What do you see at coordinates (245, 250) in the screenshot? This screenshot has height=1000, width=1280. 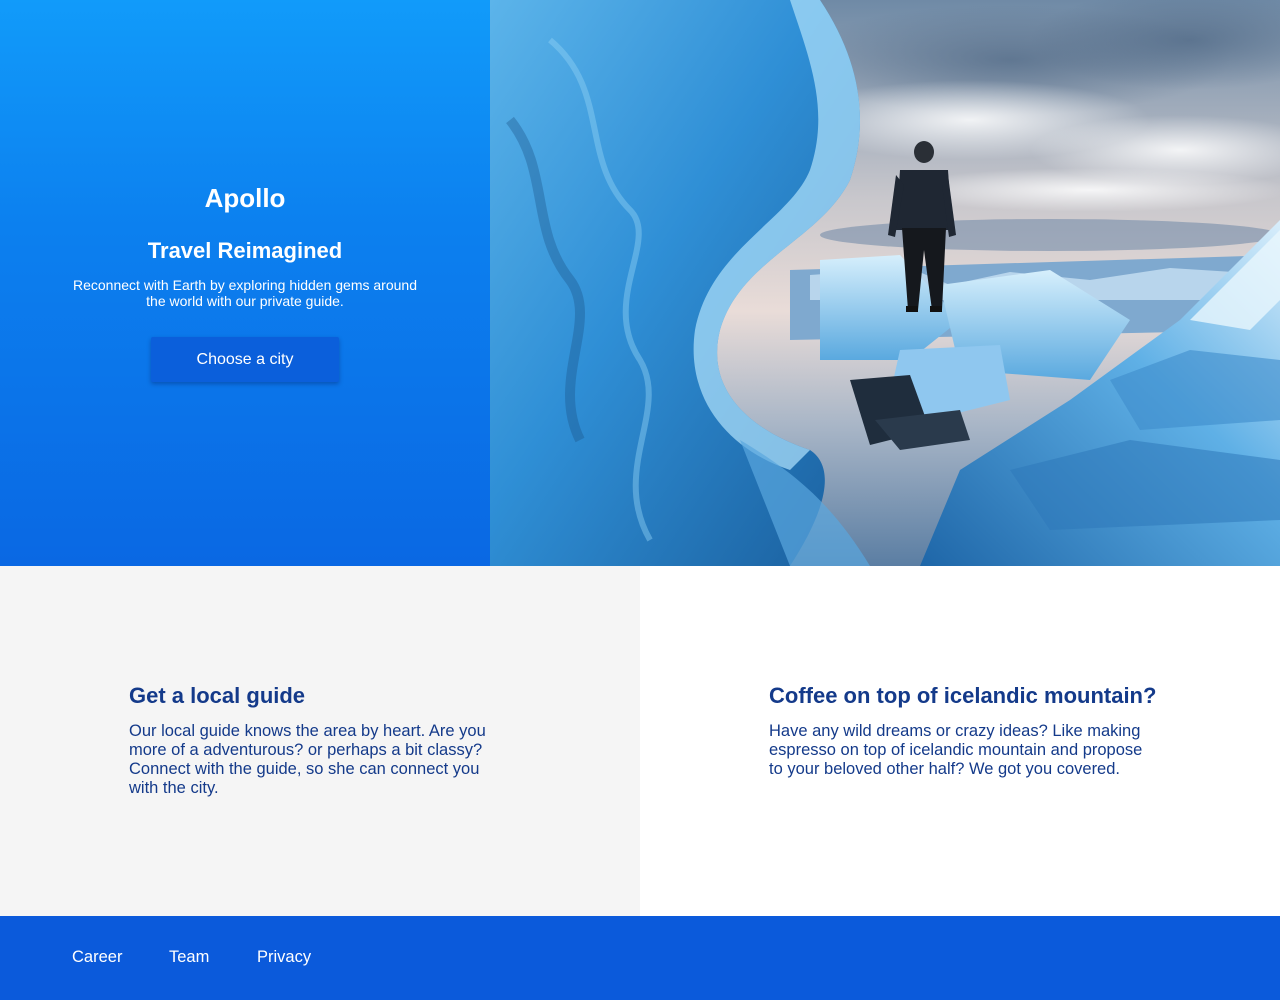 I see `hero-title: Travel Reimagined` at bounding box center [245, 250].